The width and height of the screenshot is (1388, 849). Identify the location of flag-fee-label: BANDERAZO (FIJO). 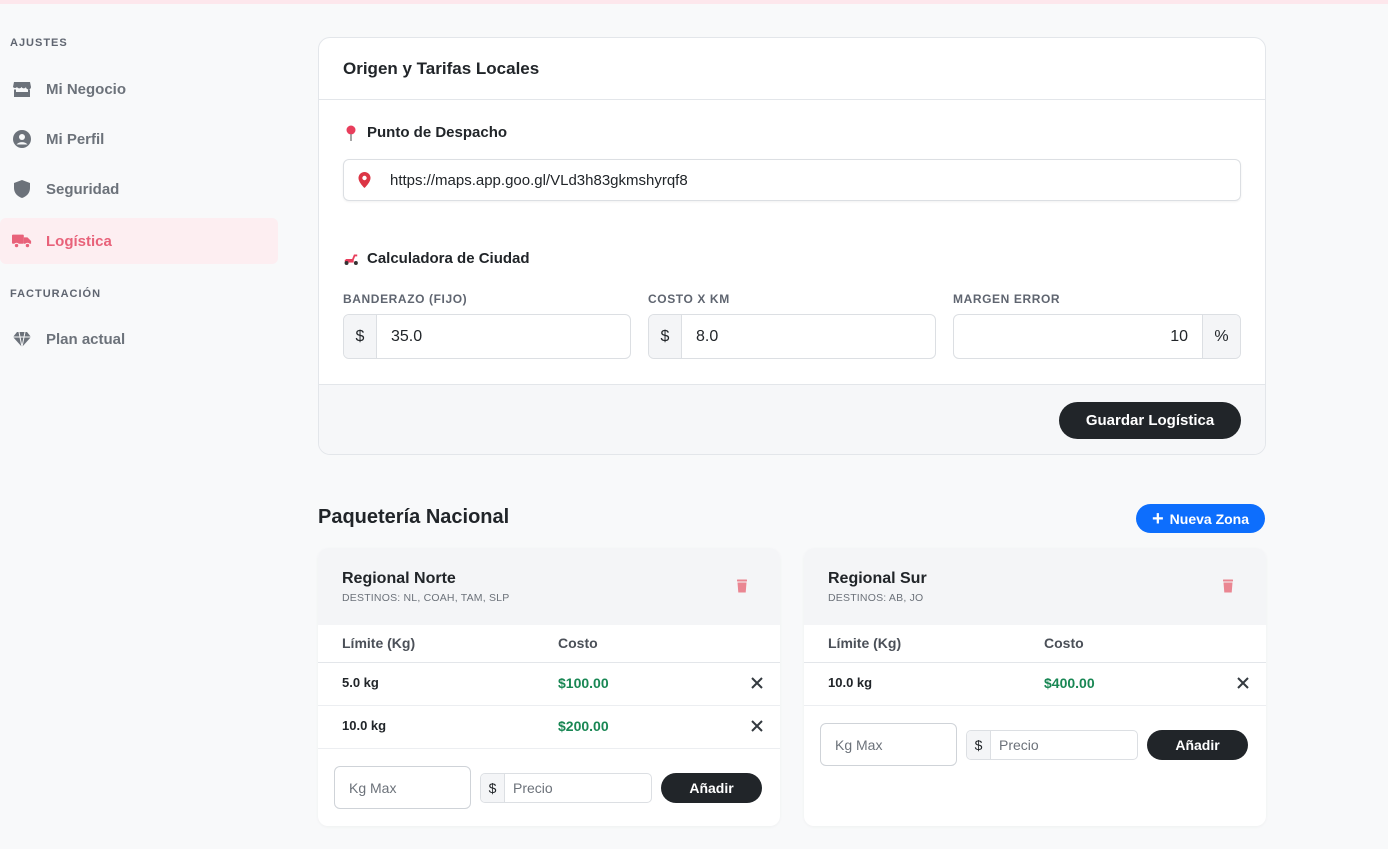
(405, 299).